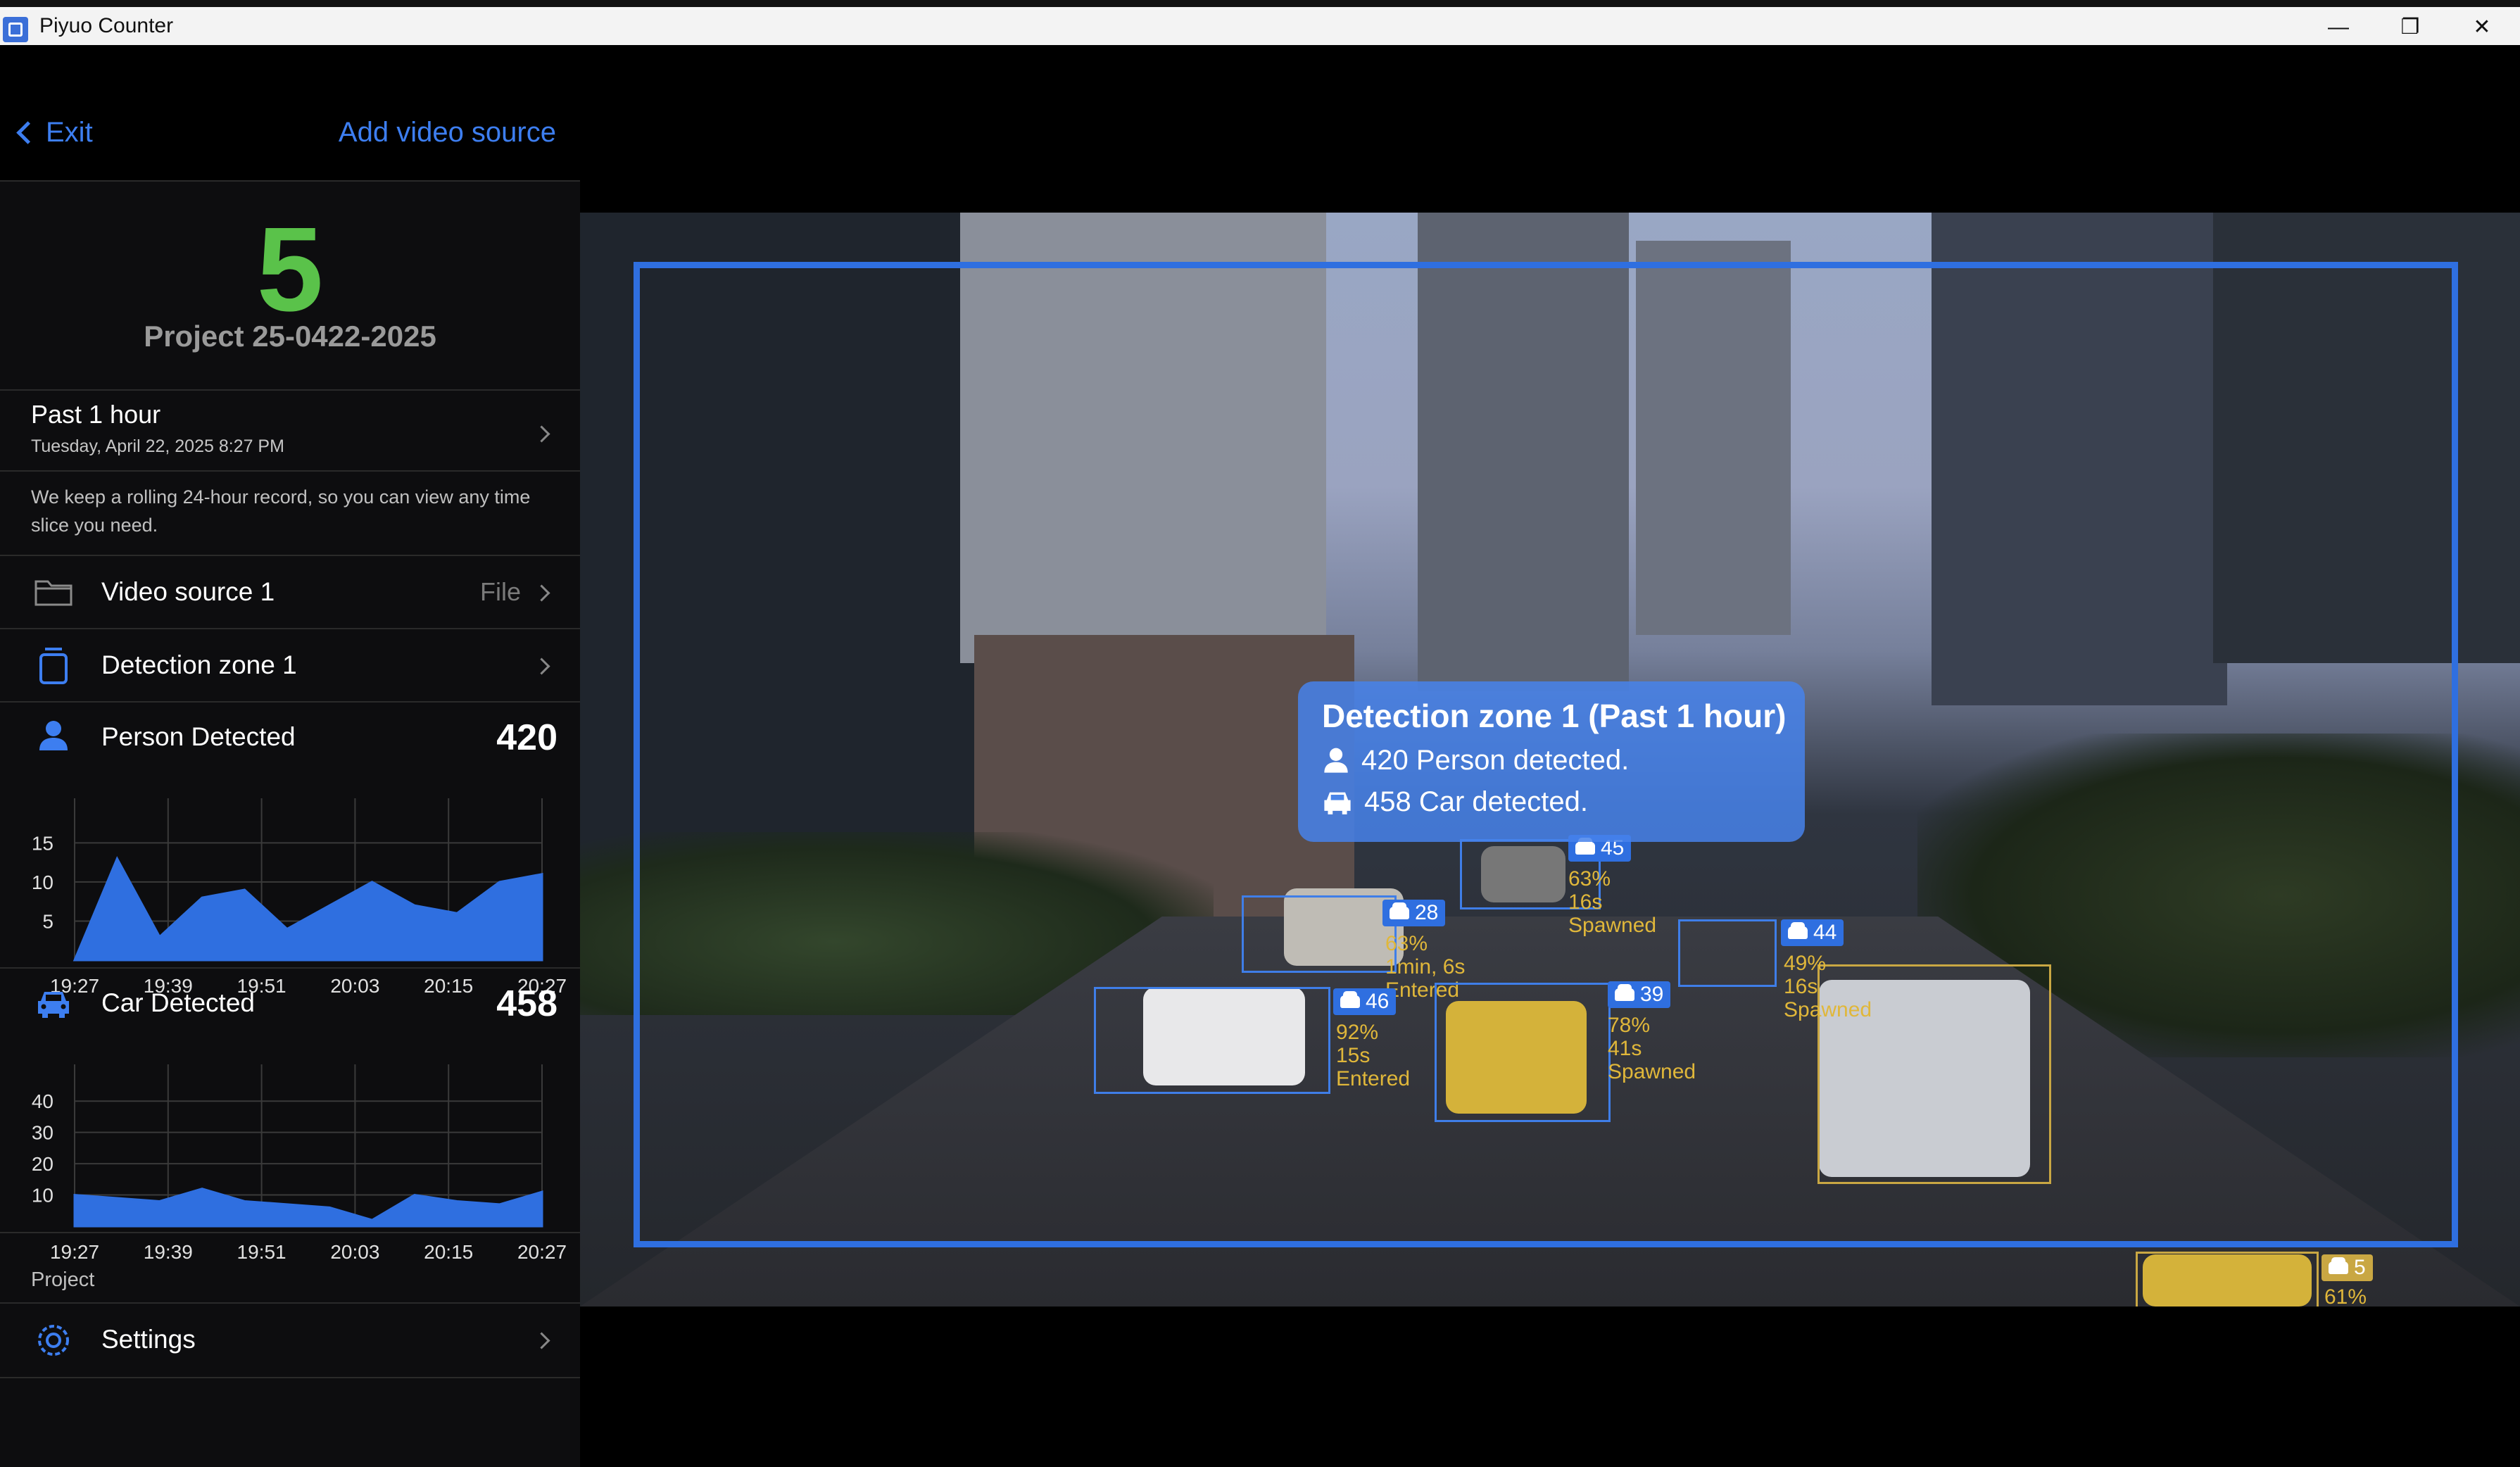 The width and height of the screenshot is (2520, 1467). I want to click on x-tick-label: 19:39, so click(168, 1252).